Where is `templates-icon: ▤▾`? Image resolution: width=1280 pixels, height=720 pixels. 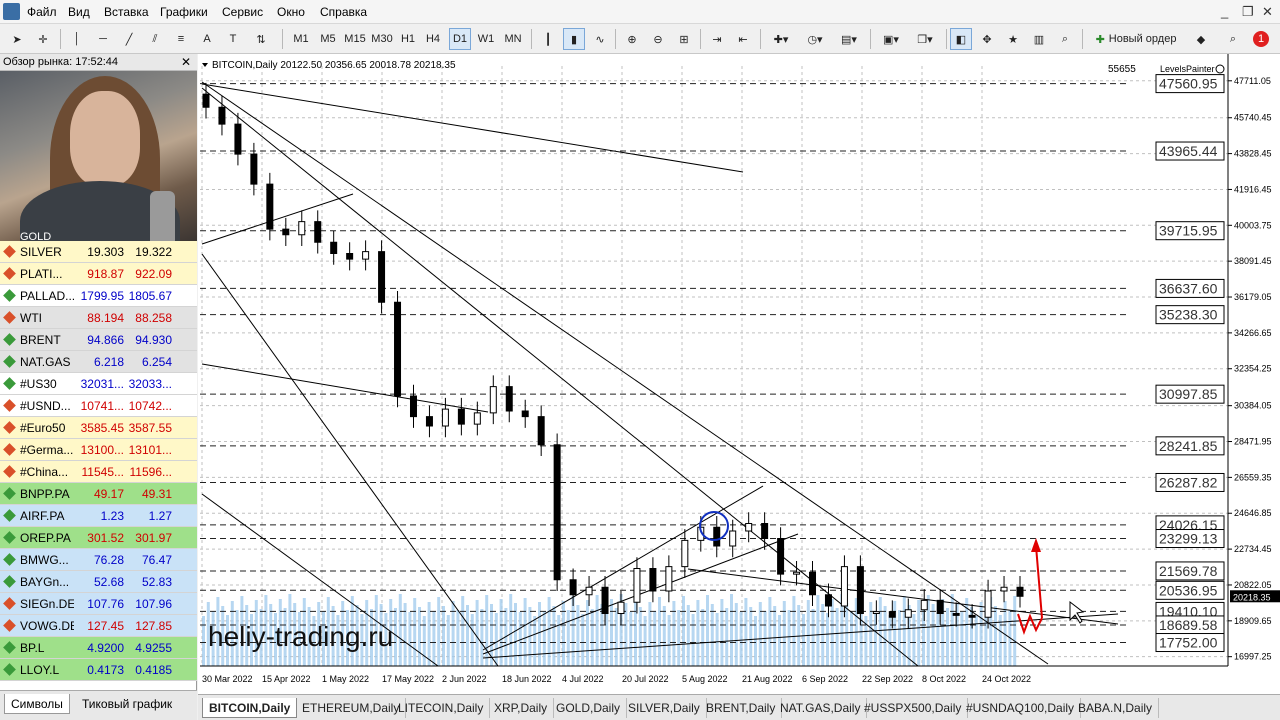
templates-icon: ▤▾ is located at coordinates (849, 39).